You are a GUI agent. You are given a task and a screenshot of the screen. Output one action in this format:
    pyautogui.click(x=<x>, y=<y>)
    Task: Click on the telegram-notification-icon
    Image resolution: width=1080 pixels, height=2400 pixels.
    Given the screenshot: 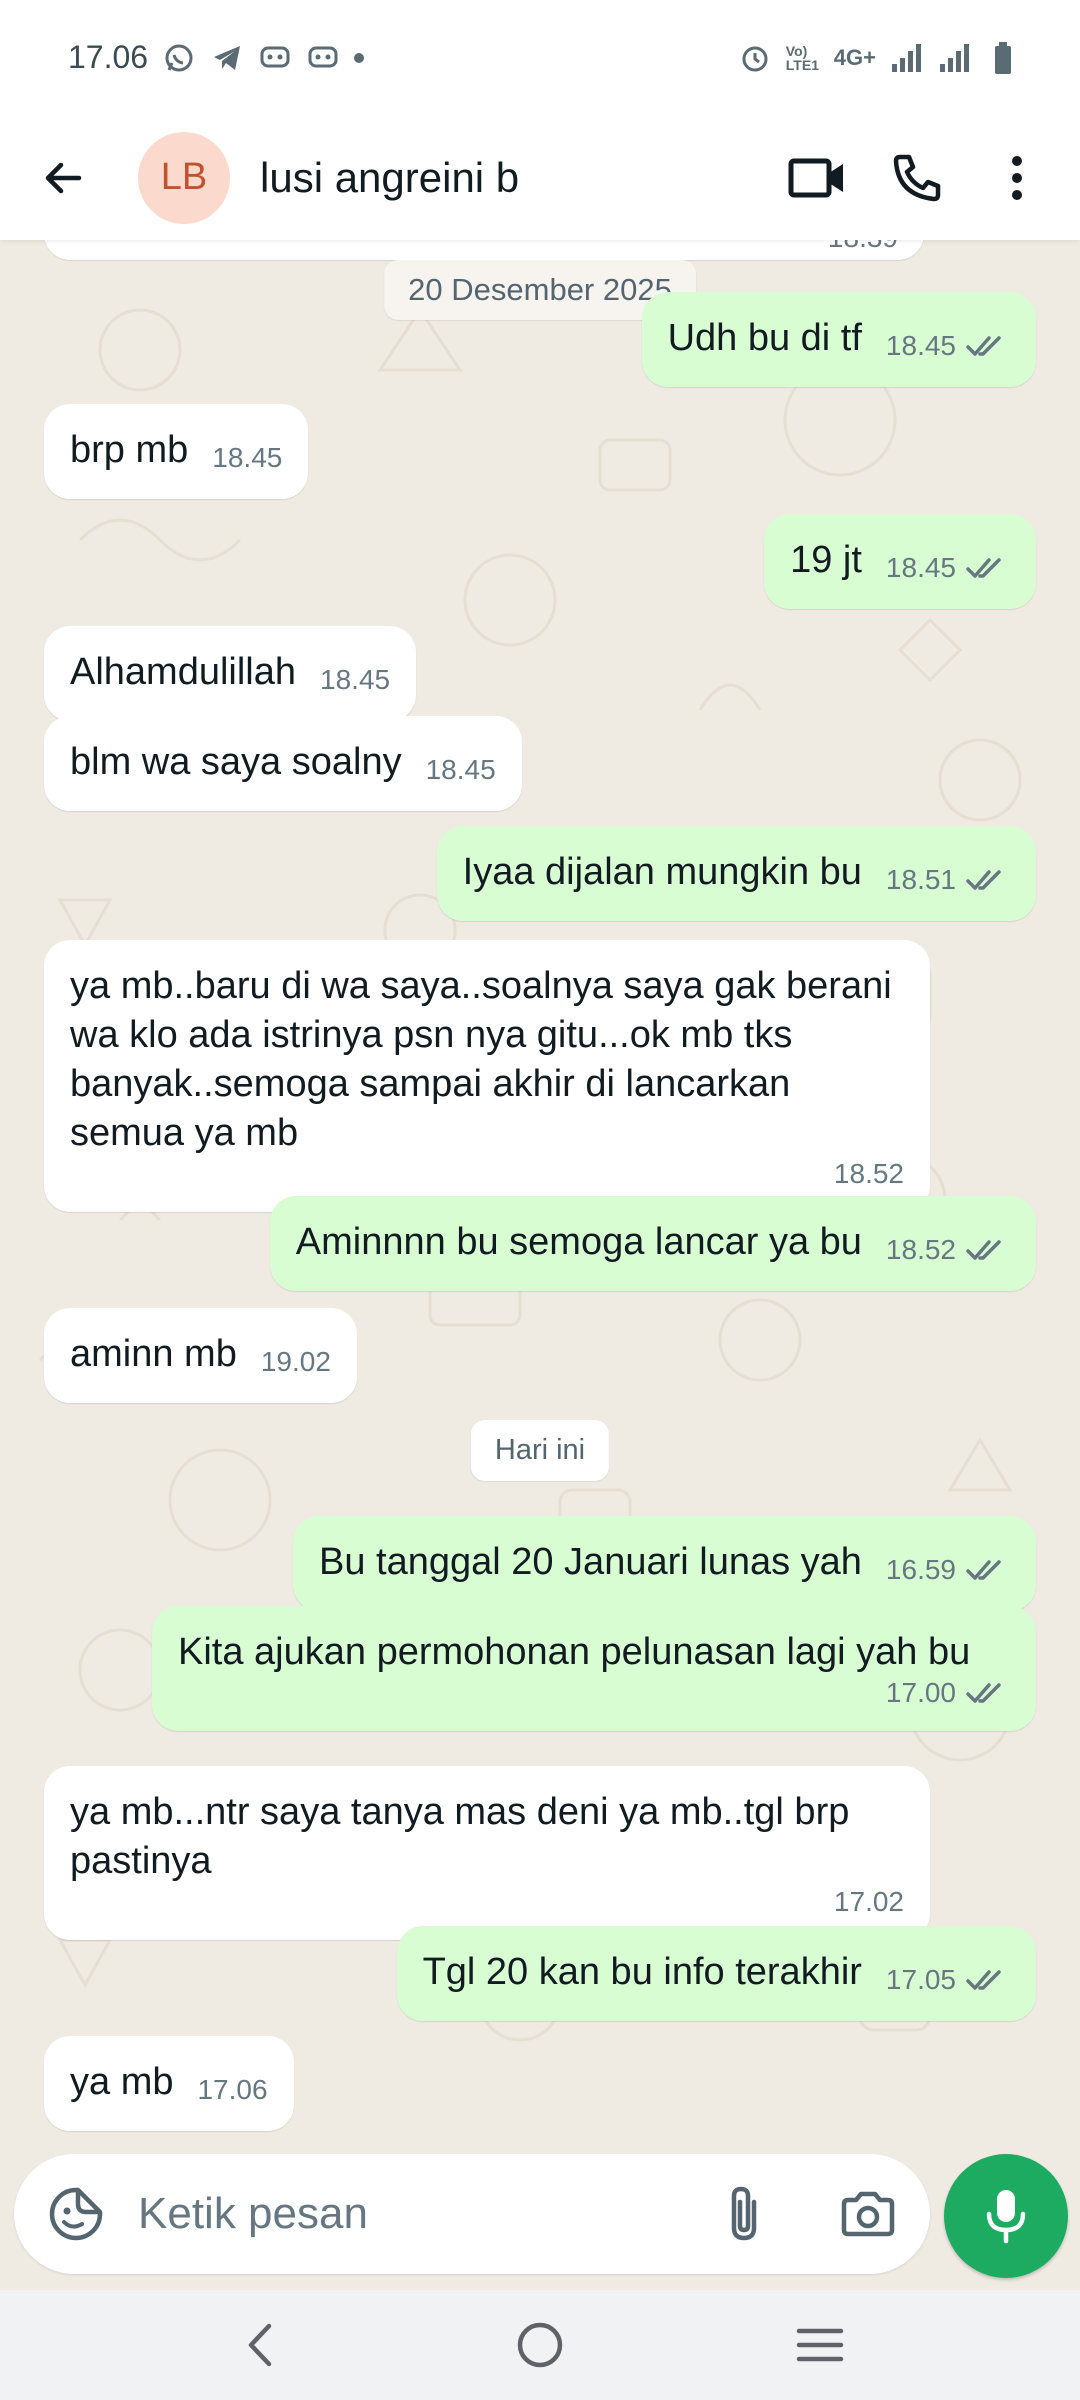 What is the action you would take?
    pyautogui.click(x=227, y=58)
    